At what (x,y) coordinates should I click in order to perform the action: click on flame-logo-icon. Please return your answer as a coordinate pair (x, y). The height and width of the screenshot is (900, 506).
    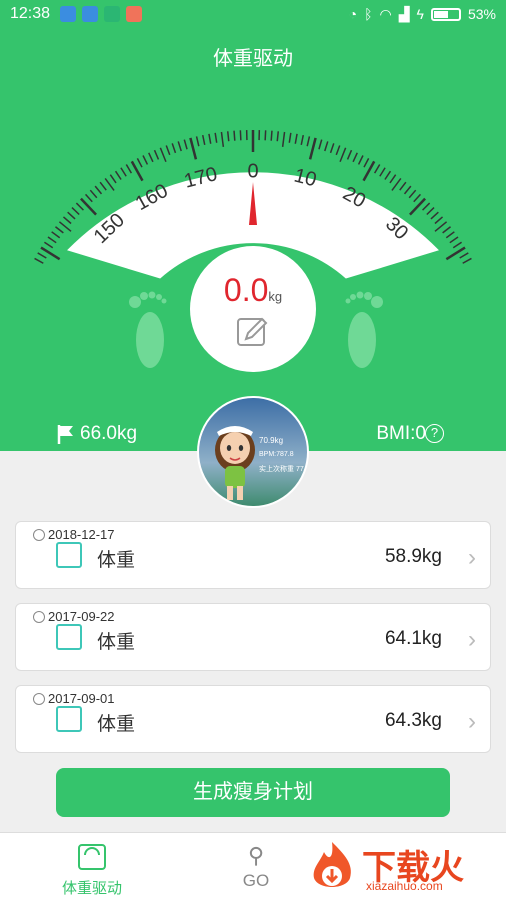
    Looking at the image, I should click on (332, 864).